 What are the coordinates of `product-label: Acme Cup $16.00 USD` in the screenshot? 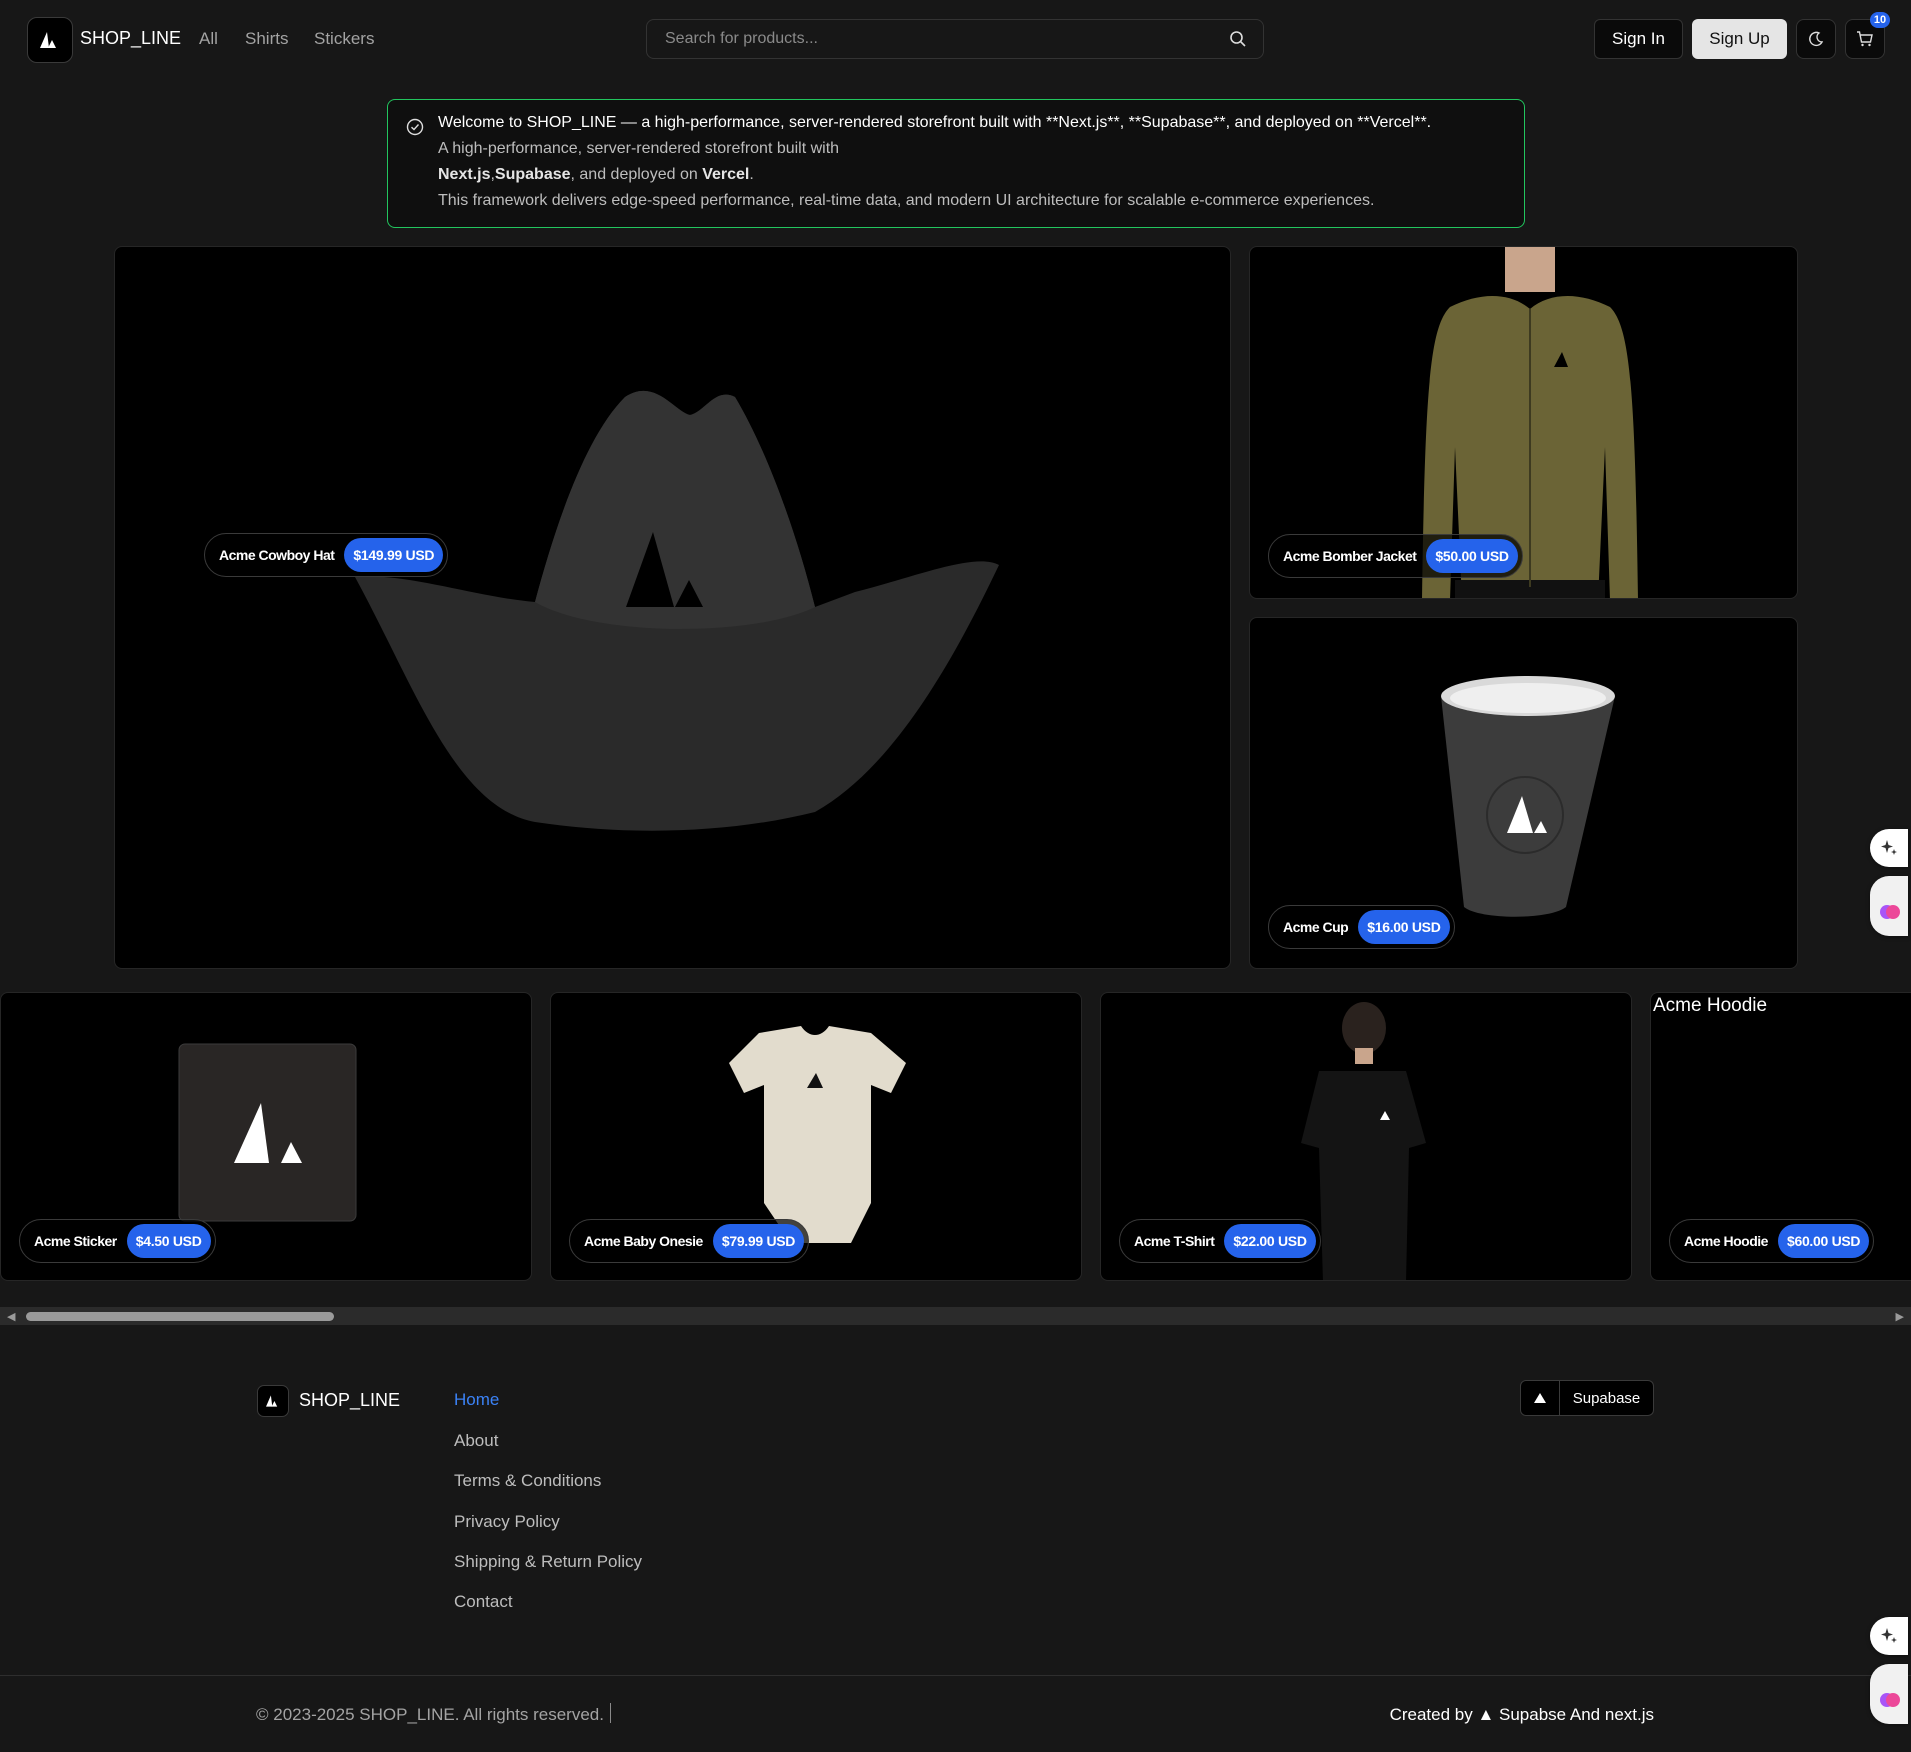 It's located at (1361, 927).